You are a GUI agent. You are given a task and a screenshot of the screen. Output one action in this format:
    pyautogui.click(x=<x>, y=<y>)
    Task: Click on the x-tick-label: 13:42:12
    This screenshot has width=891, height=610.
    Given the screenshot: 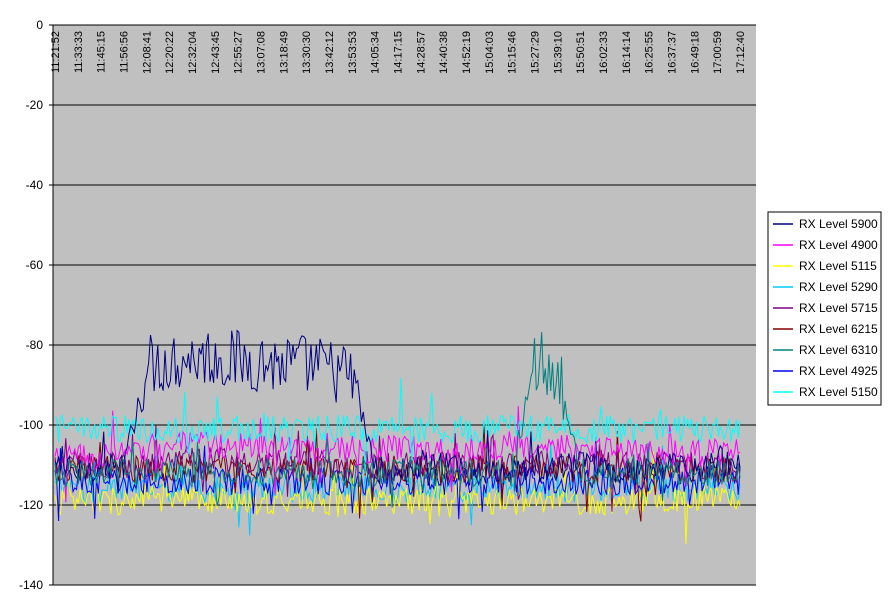 What is the action you would take?
    pyautogui.click(x=330, y=52)
    